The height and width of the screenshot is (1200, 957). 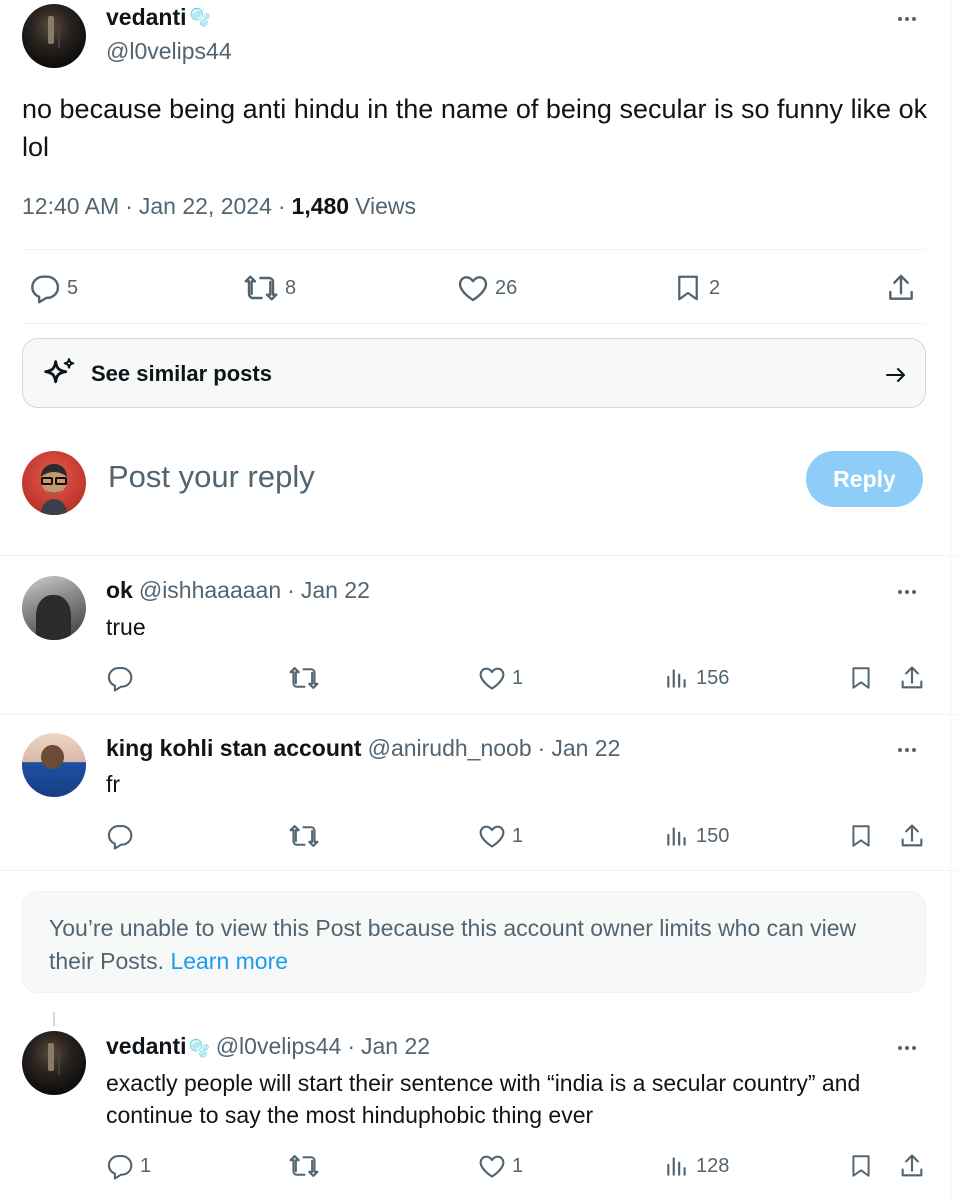 I want to click on reply-action: 5, so click(x=53, y=288).